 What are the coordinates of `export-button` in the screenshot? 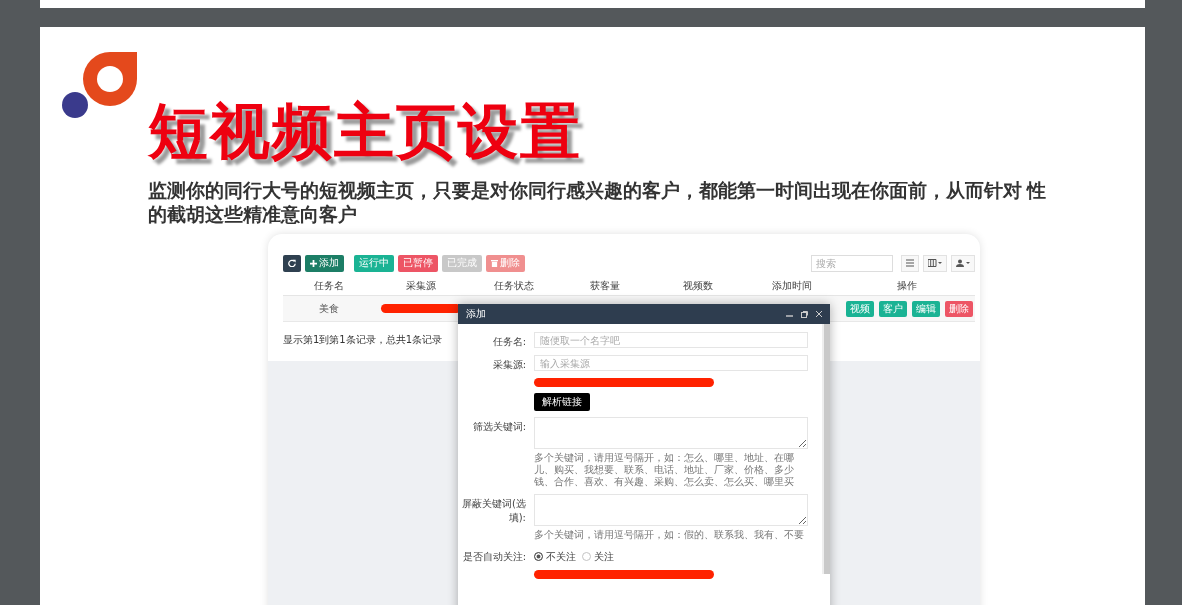 It's located at (963, 263).